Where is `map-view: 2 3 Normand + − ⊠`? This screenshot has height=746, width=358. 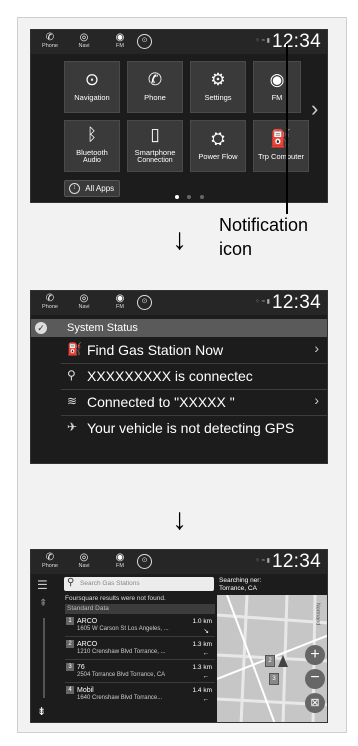
map-view: 2 3 Normand + − ⊠ is located at coordinates (272, 658).